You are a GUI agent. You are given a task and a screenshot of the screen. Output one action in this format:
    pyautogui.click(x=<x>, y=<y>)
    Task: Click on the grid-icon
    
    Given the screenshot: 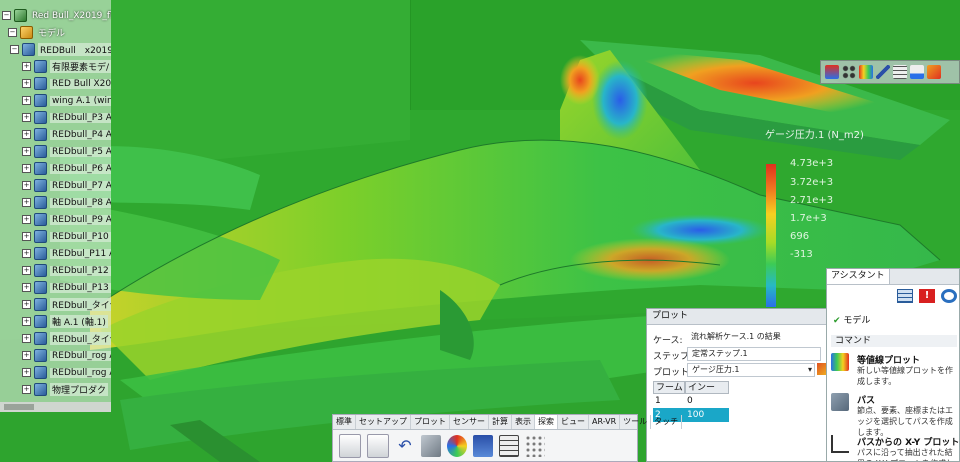 What is the action you would take?
    pyautogui.click(x=900, y=72)
    